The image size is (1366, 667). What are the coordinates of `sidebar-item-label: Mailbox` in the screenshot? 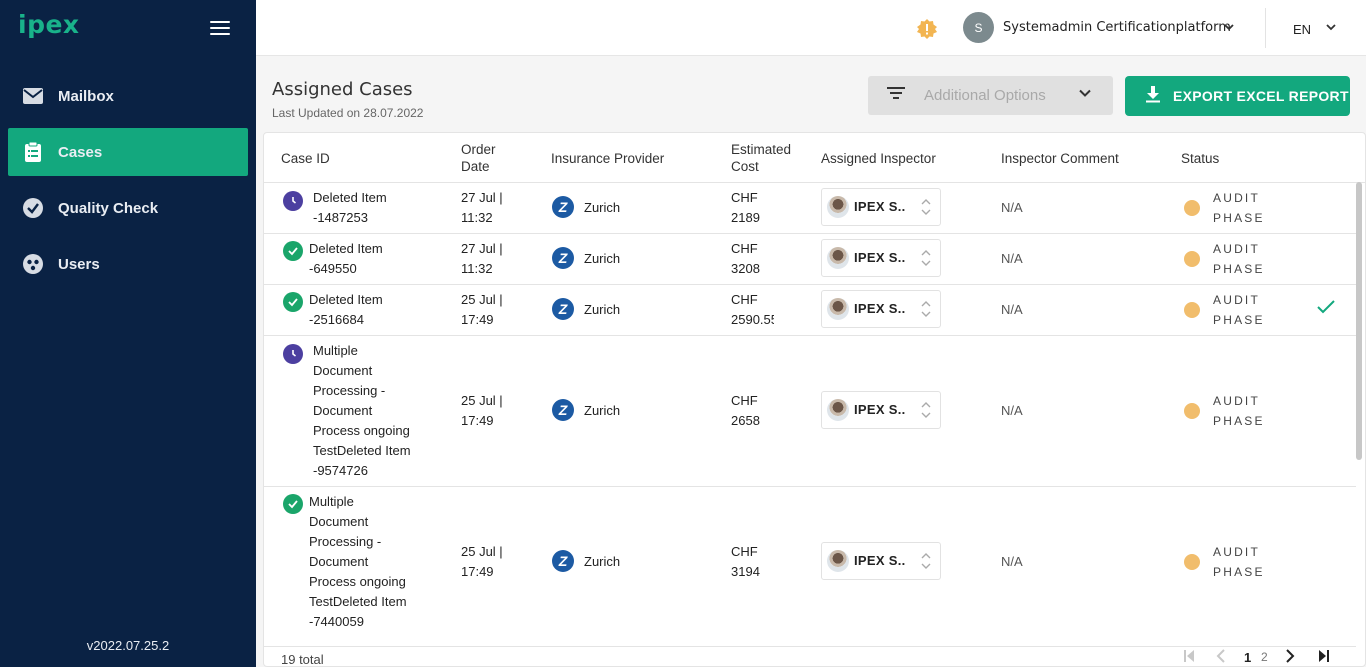 It's located at (86, 96).